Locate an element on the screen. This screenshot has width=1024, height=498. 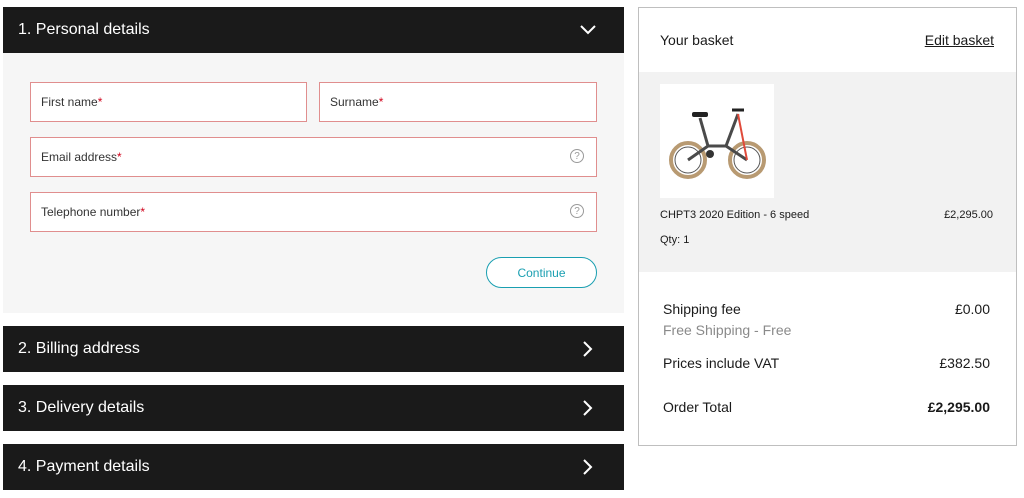
order-total-value: £2,295.00 is located at coordinates (958, 407).